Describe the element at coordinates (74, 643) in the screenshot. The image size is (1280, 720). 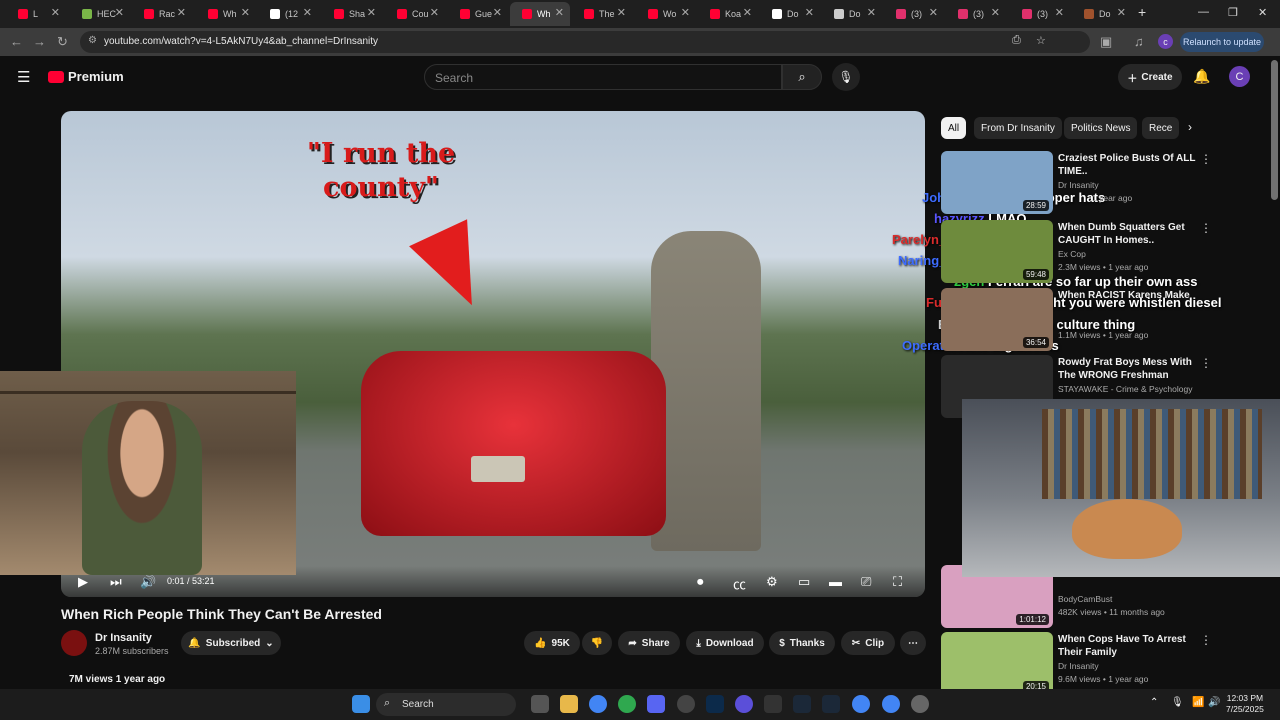
I see `channel-avatar` at that location.